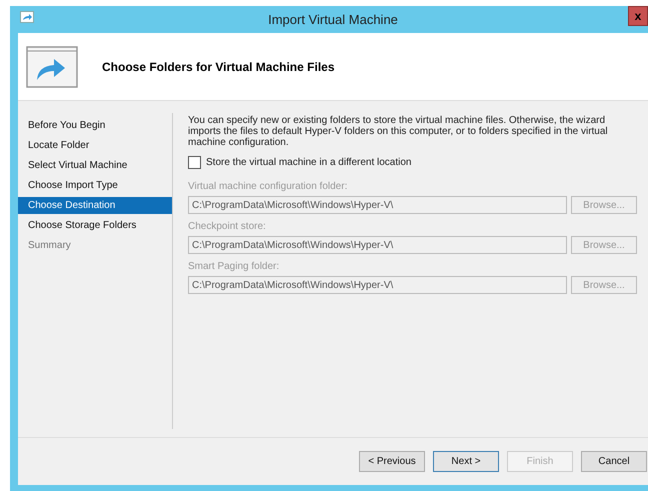 The width and height of the screenshot is (648, 491). What do you see at coordinates (194, 162) in the screenshot?
I see `checkbox` at bounding box center [194, 162].